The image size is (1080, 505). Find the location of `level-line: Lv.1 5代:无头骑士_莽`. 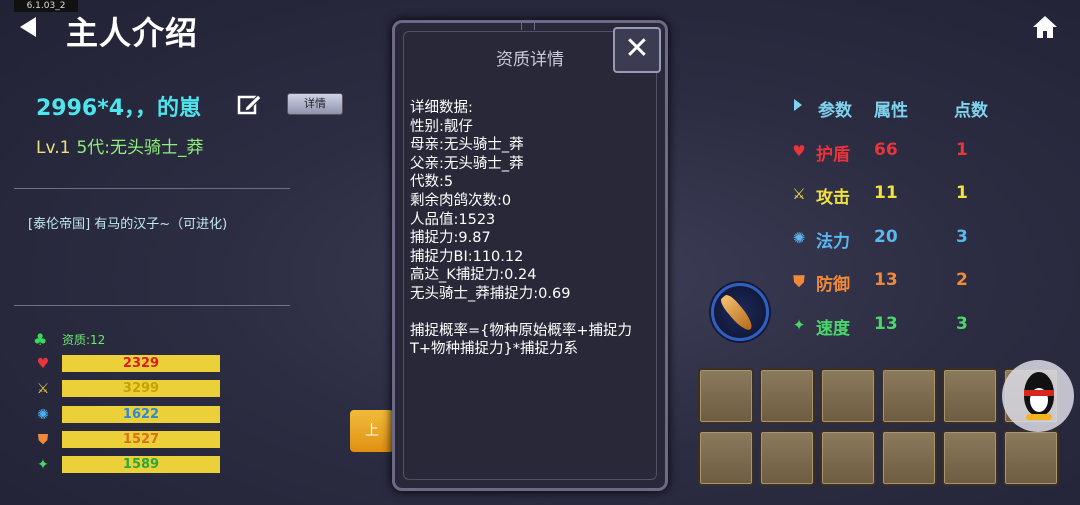

level-line: Lv.1 5代:无头骑士_莽 is located at coordinates (119, 145).